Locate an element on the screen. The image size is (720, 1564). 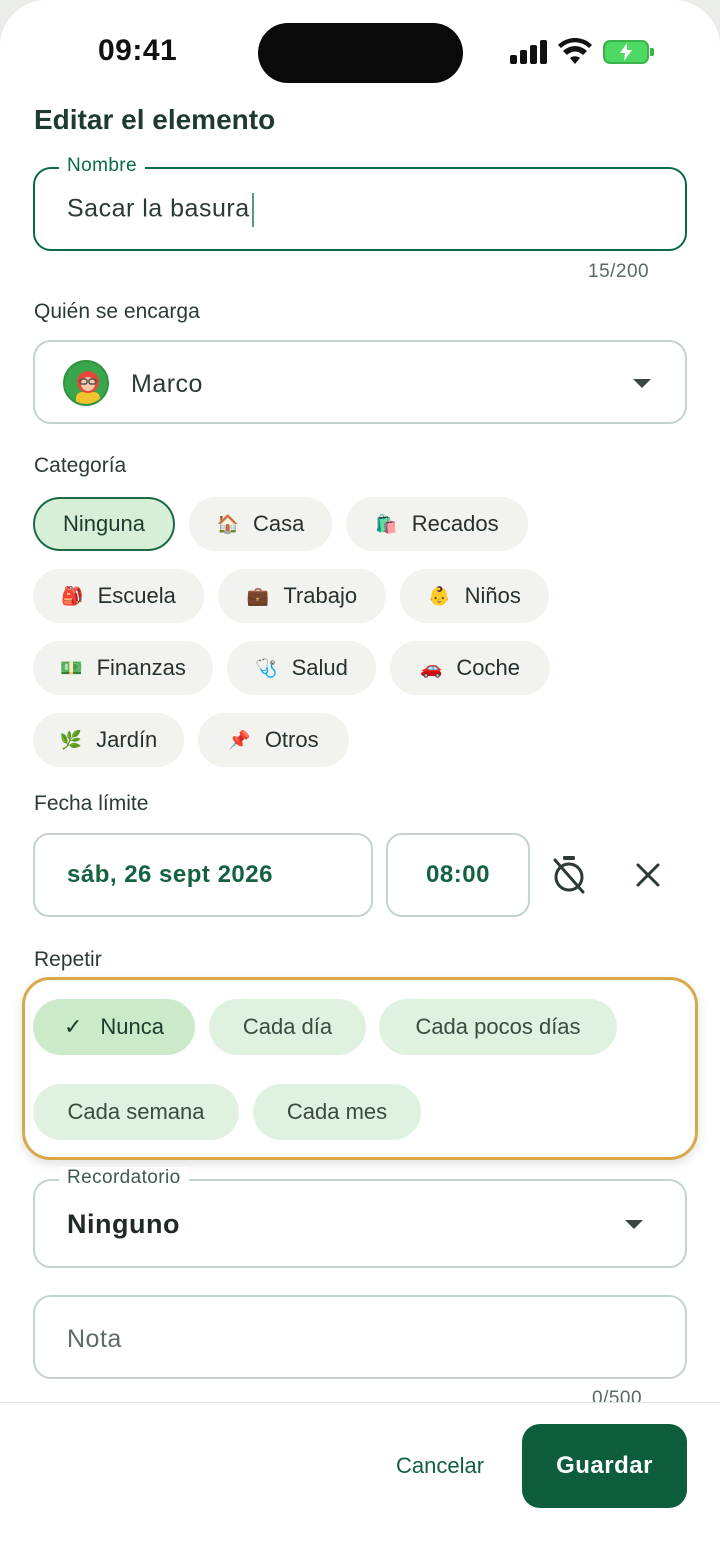
chip-label: Cada día is located at coordinates (287, 1026).